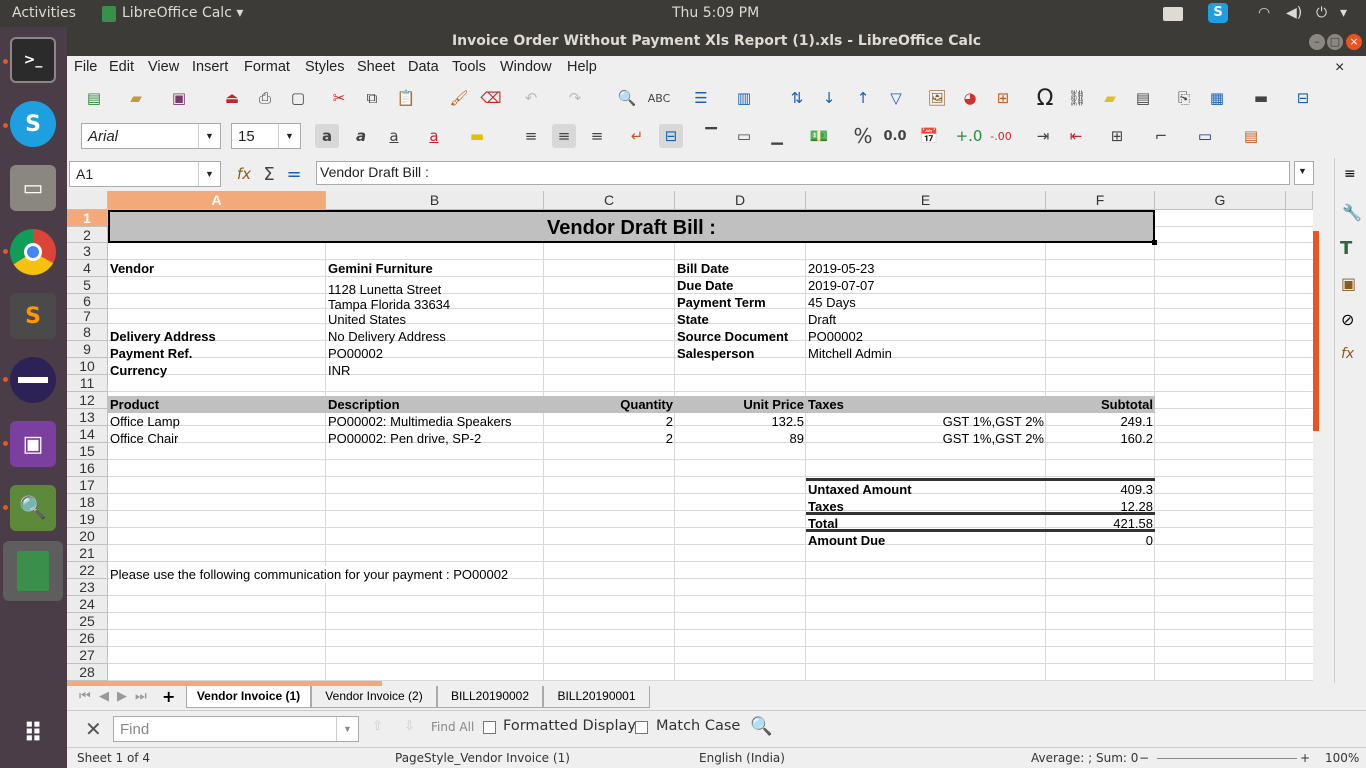 This screenshot has height=768, width=1366. I want to click on skype-tray-icon: S, so click(1218, 13).